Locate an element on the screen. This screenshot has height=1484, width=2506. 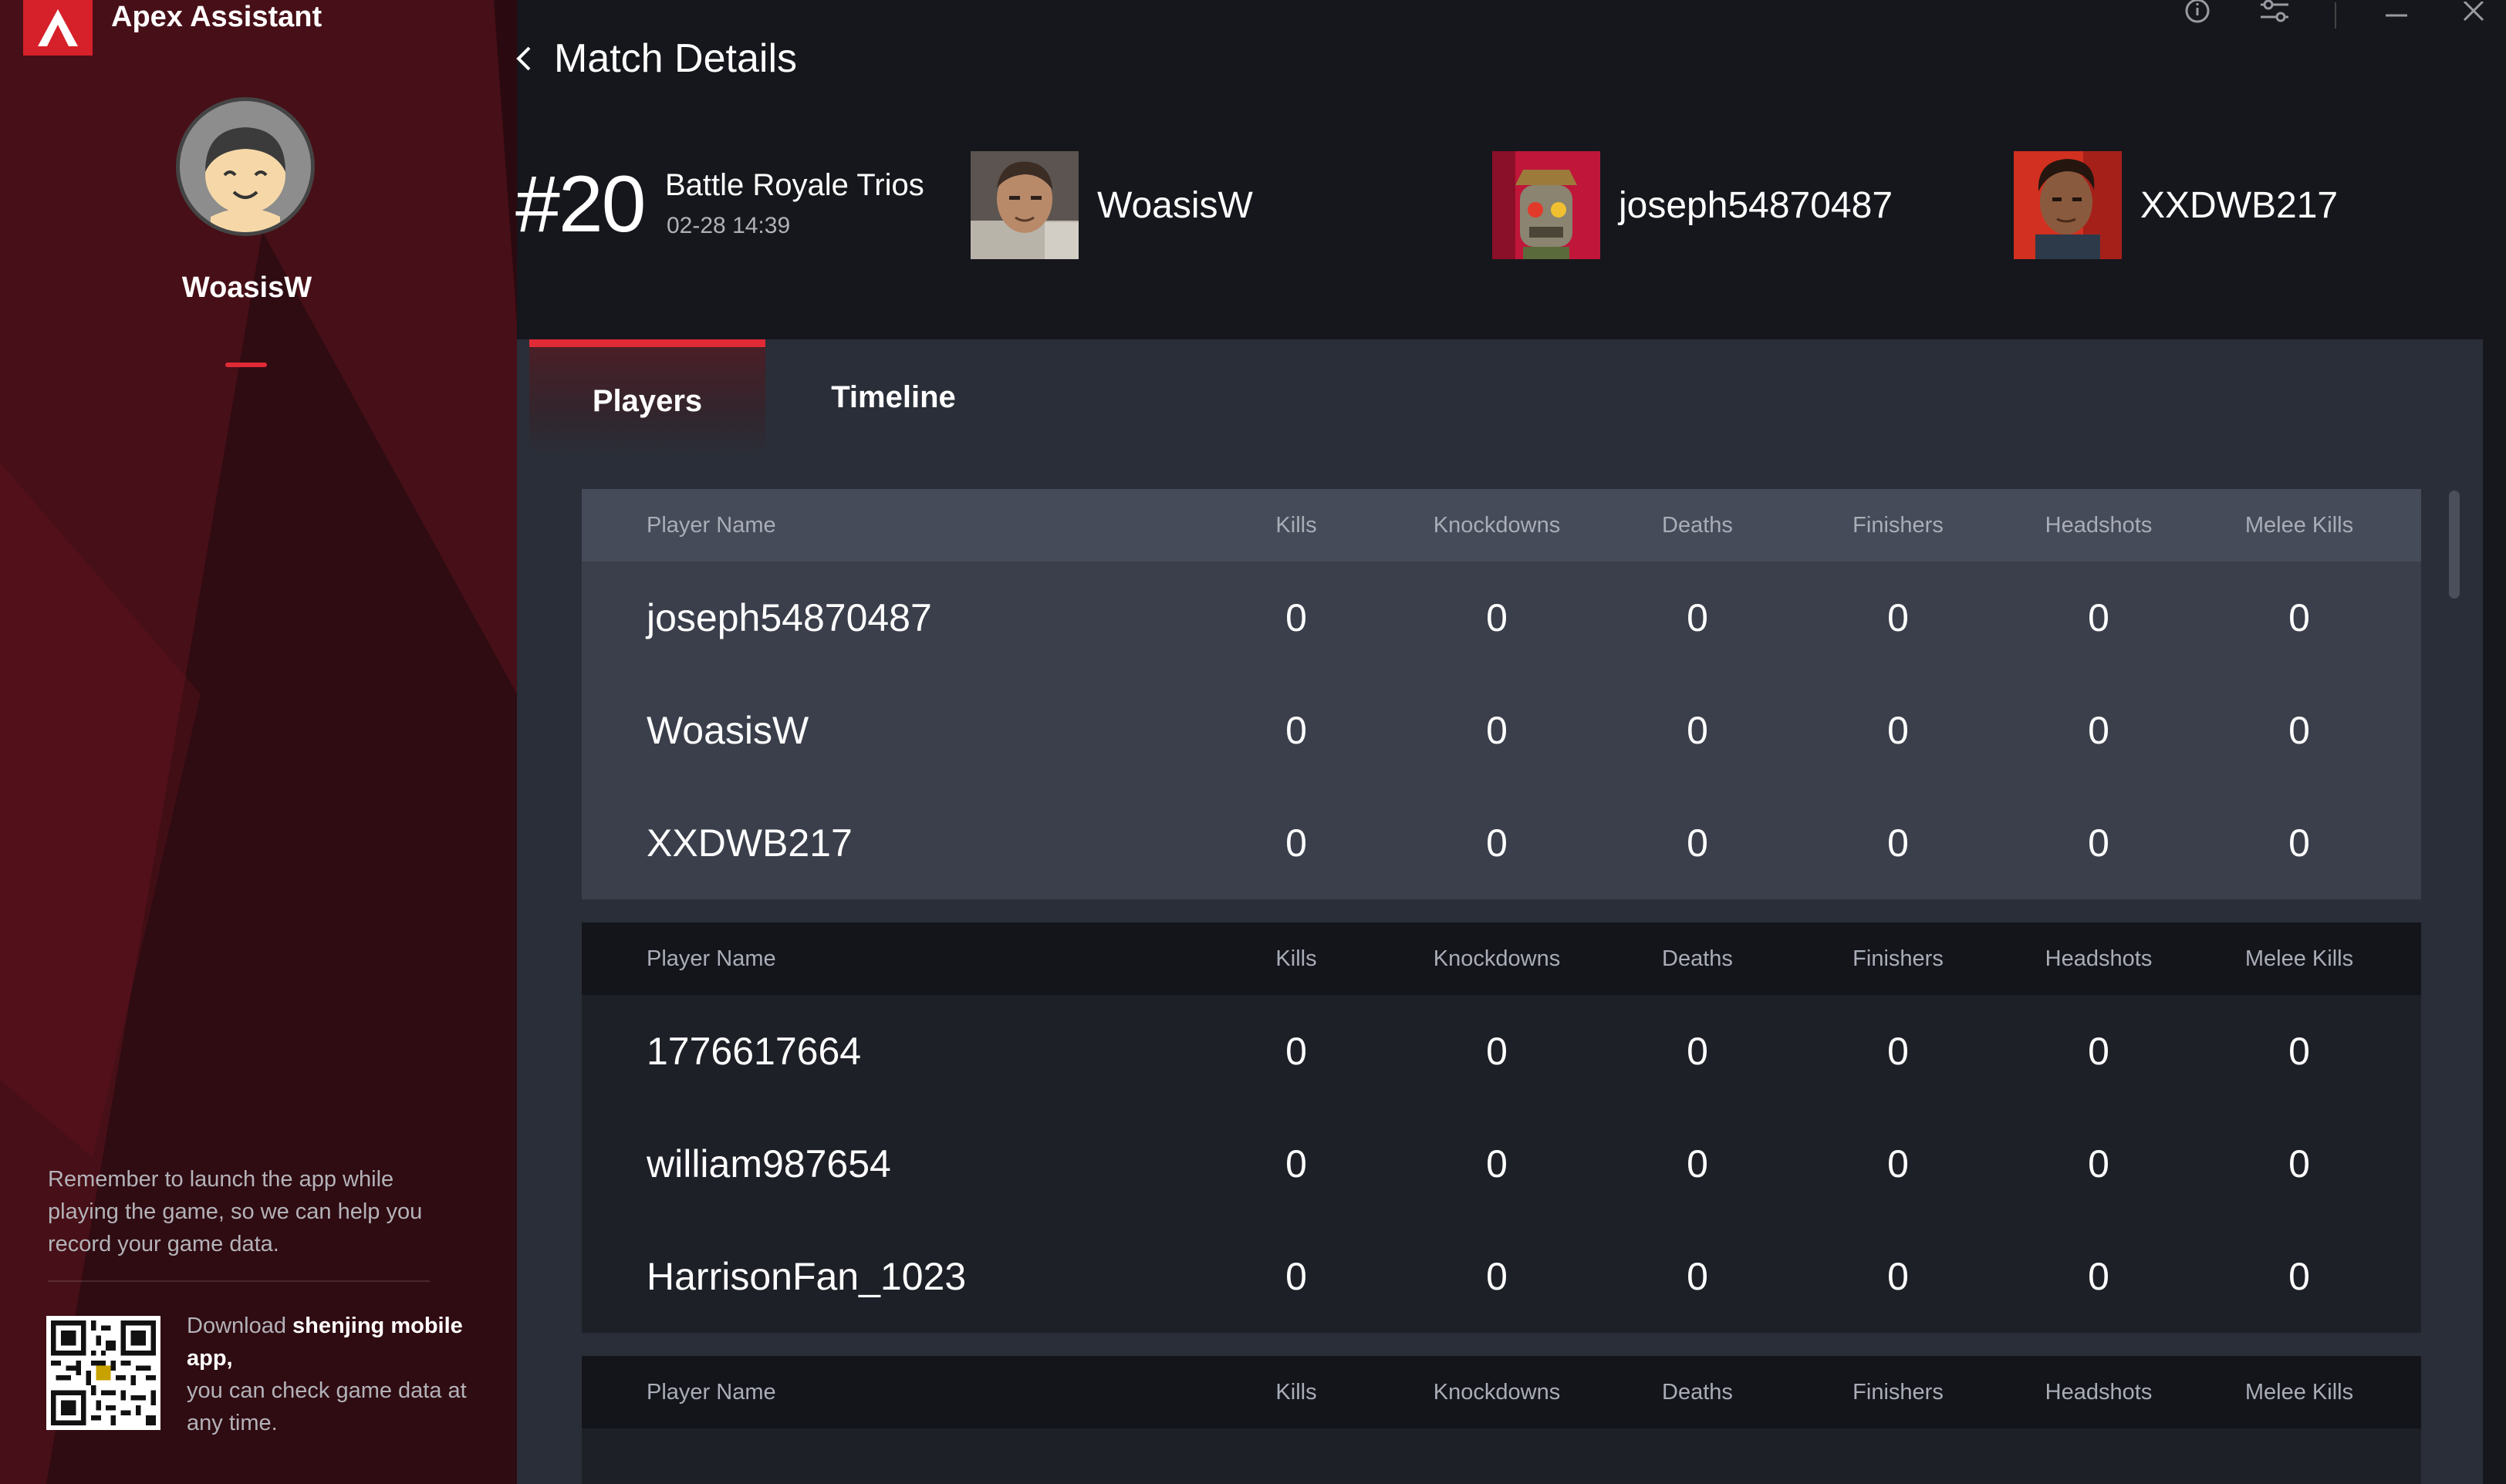
tab-bar: Players Timeline is located at coordinates (775, 397).